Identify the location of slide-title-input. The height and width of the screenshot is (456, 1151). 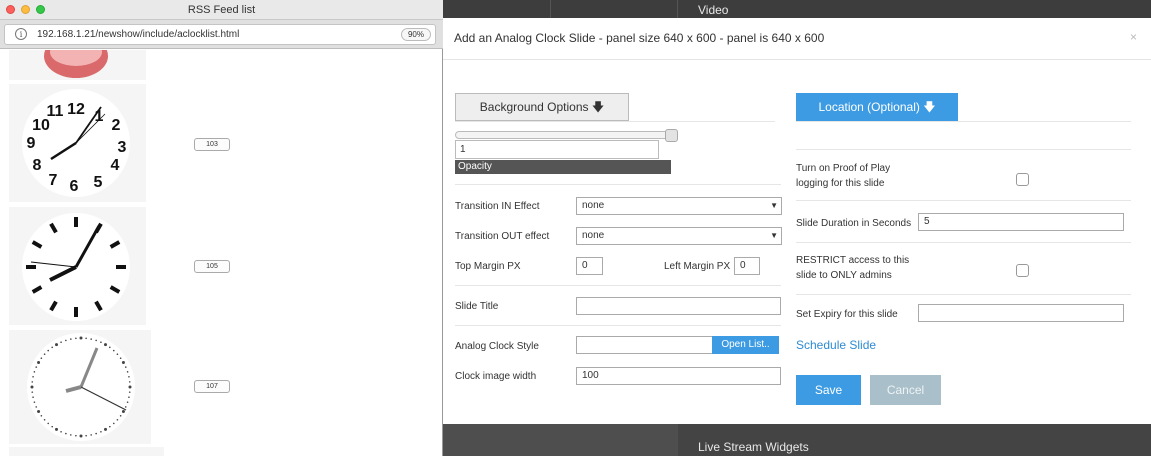
(678, 306).